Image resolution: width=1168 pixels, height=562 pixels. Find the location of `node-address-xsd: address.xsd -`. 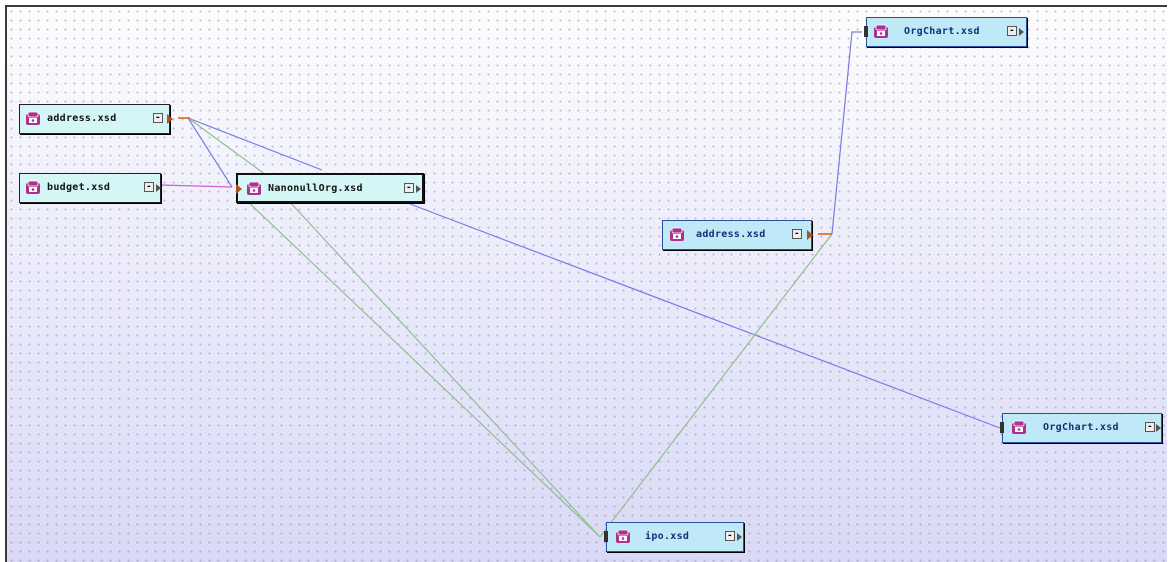

node-address-xsd: address.xsd - is located at coordinates (96, 119).